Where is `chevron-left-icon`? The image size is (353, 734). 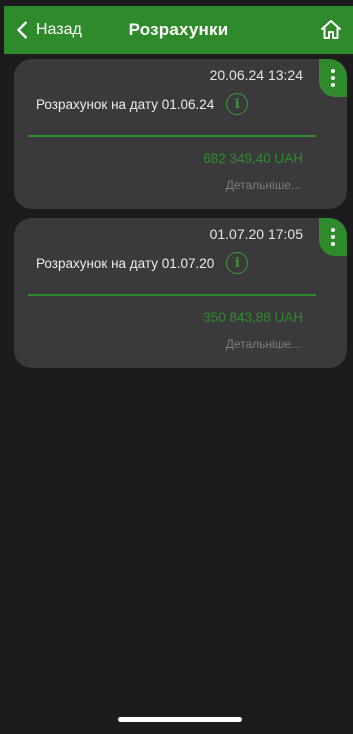 chevron-left-icon is located at coordinates (22, 30).